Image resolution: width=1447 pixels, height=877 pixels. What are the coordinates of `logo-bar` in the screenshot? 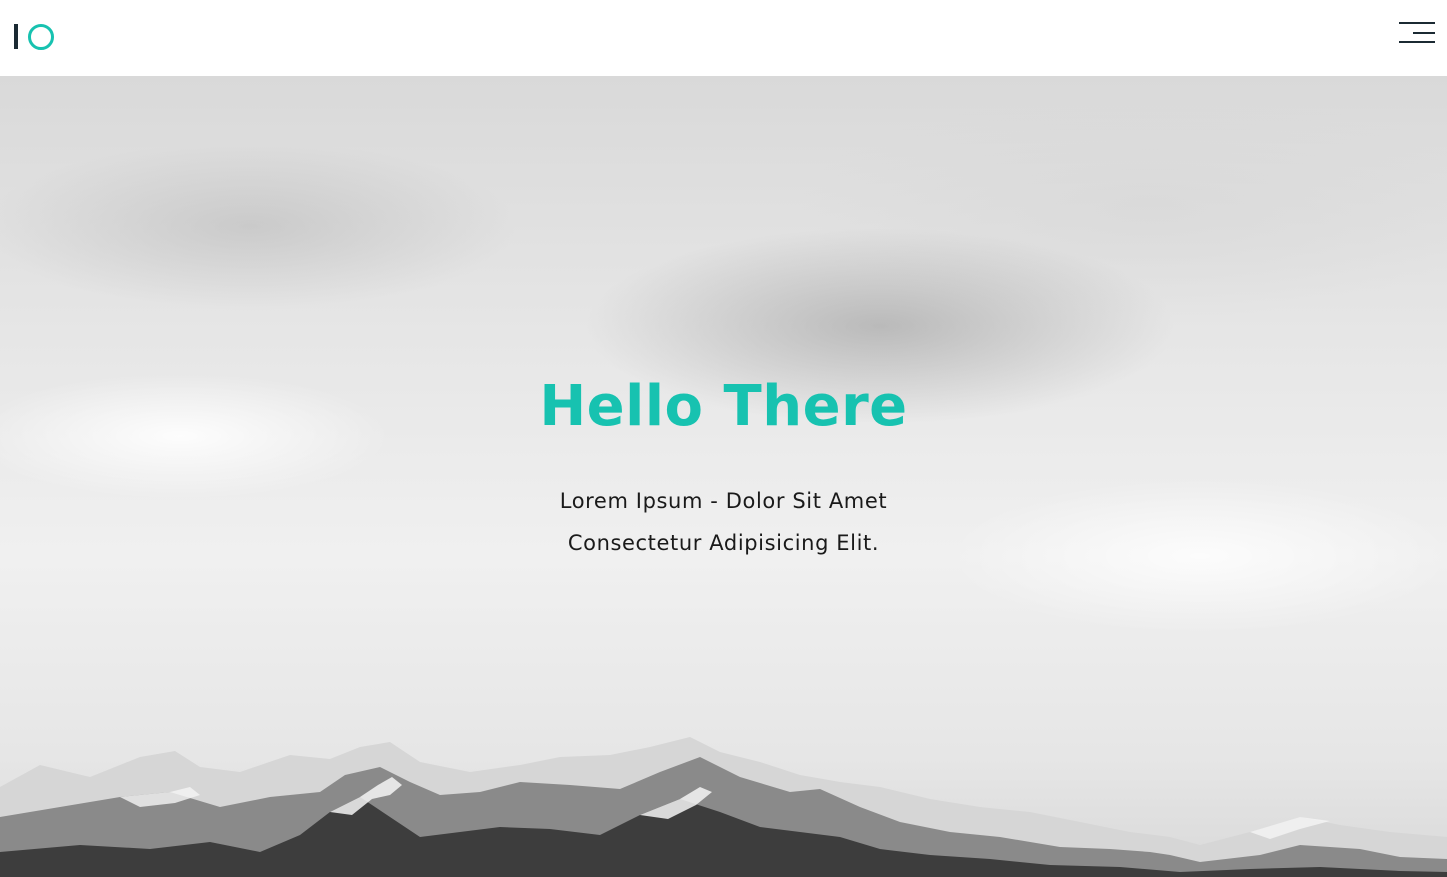 It's located at (16, 36).